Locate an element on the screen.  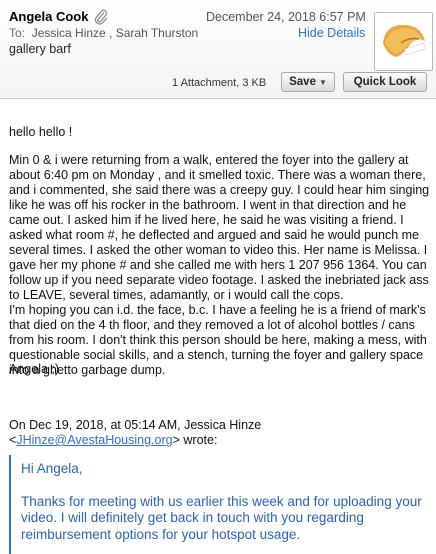
save-button: Save ▼ is located at coordinates (308, 82).